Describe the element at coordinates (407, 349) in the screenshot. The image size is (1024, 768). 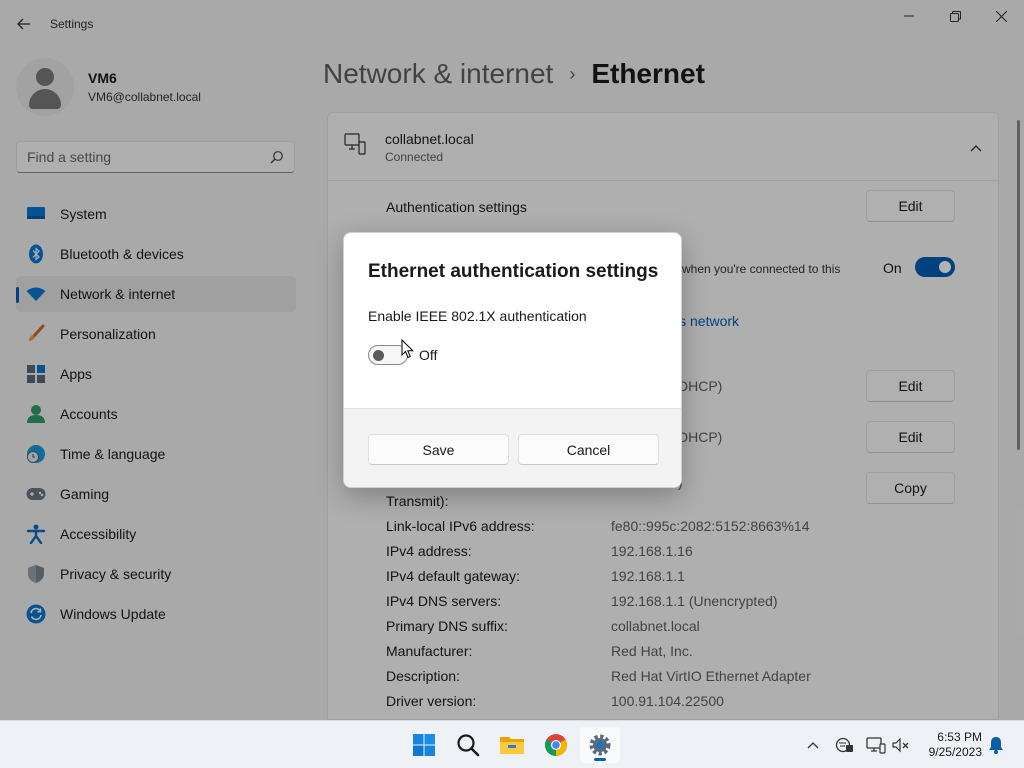
I see `mouse-cursor-icon` at that location.